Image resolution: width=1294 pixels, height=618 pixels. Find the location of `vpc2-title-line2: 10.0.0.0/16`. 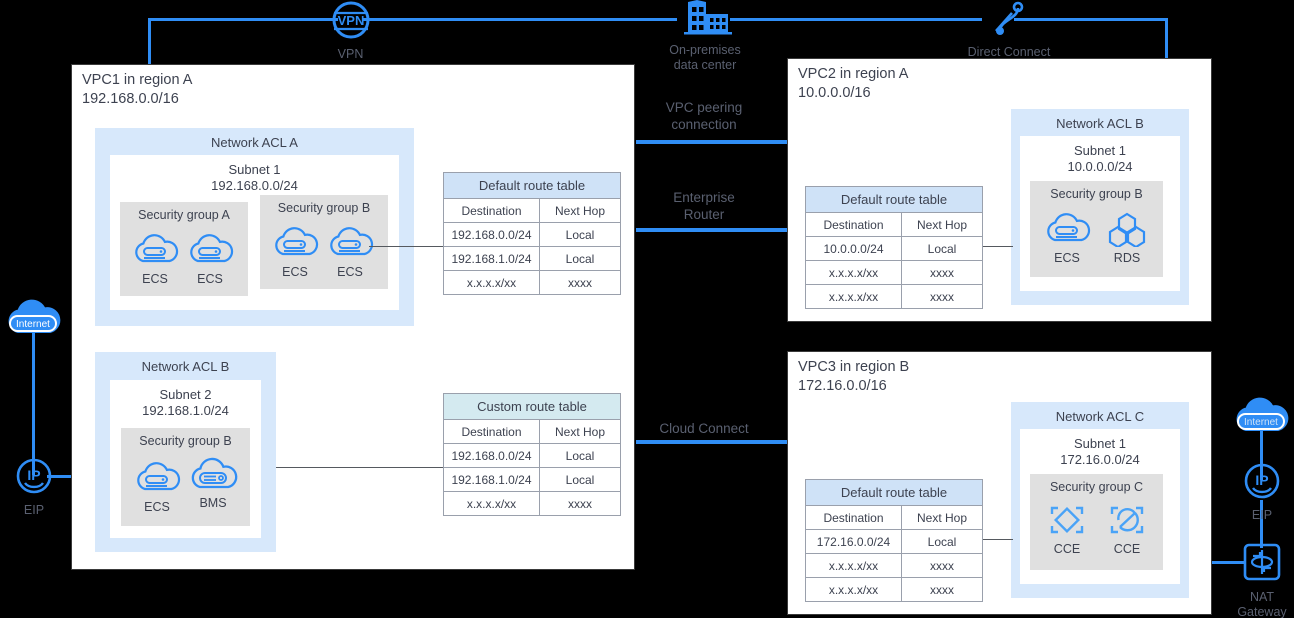

vpc2-title-line2: 10.0.0.0/16 is located at coordinates (834, 93).